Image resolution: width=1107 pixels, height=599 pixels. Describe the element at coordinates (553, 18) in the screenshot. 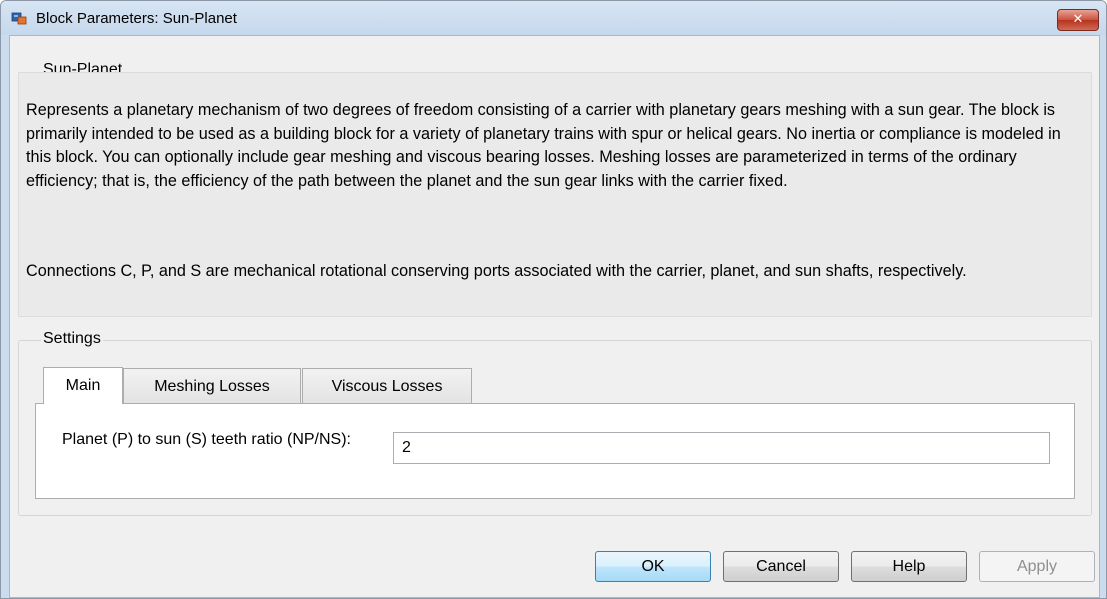

I see `title-bar: Block Parameters: Sun-Planet ✕` at that location.